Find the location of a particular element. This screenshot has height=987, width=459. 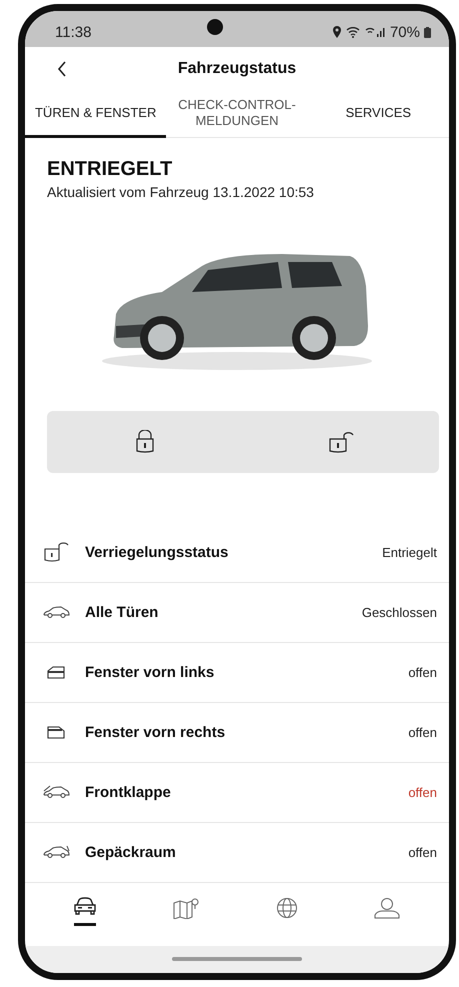

tab: CHECK-CONTROL- MELDUNGEN is located at coordinates (237, 114).